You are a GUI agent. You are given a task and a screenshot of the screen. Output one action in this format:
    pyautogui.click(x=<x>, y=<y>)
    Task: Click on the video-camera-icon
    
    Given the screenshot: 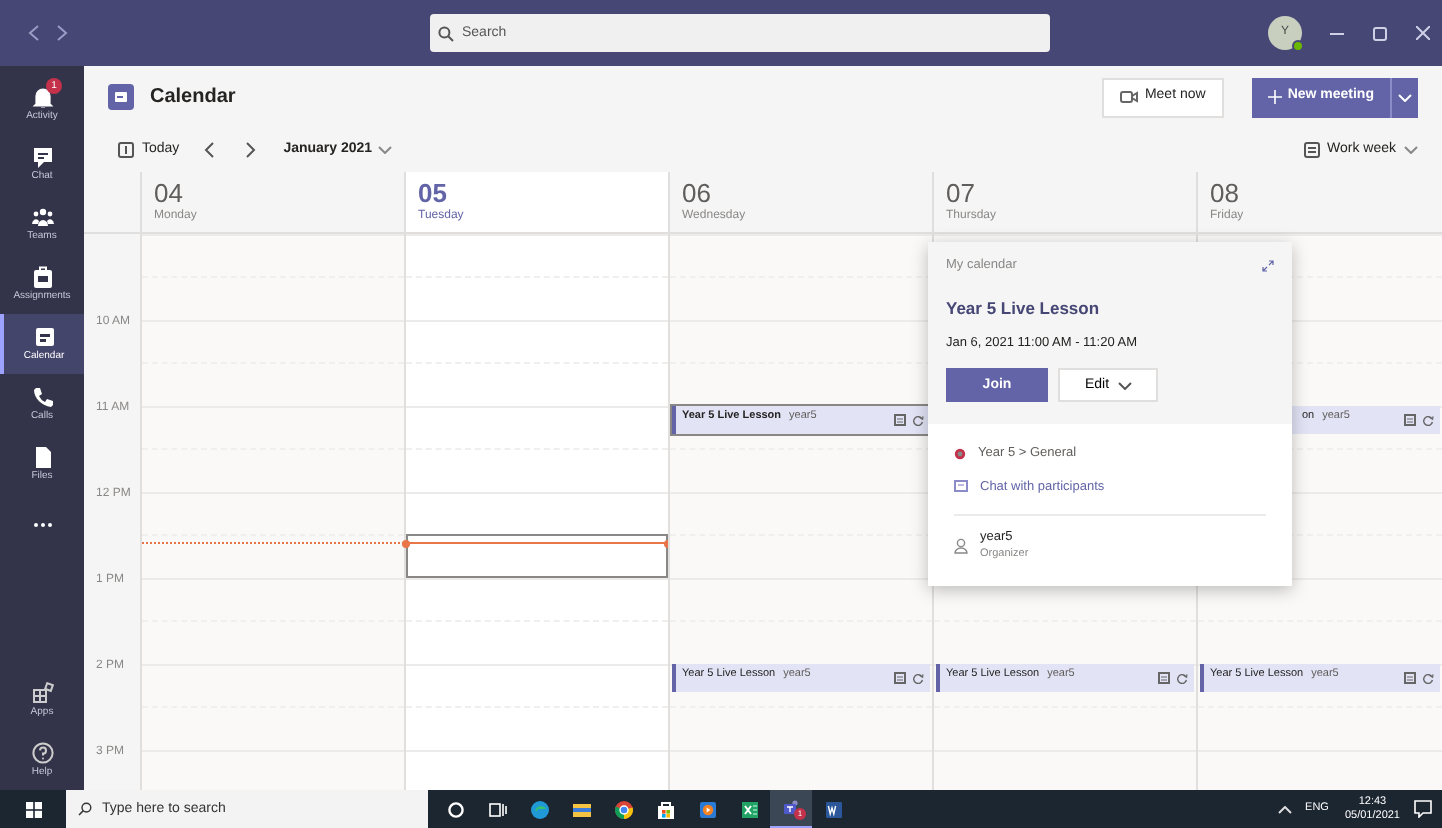 What is the action you would take?
    pyautogui.click(x=1129, y=97)
    